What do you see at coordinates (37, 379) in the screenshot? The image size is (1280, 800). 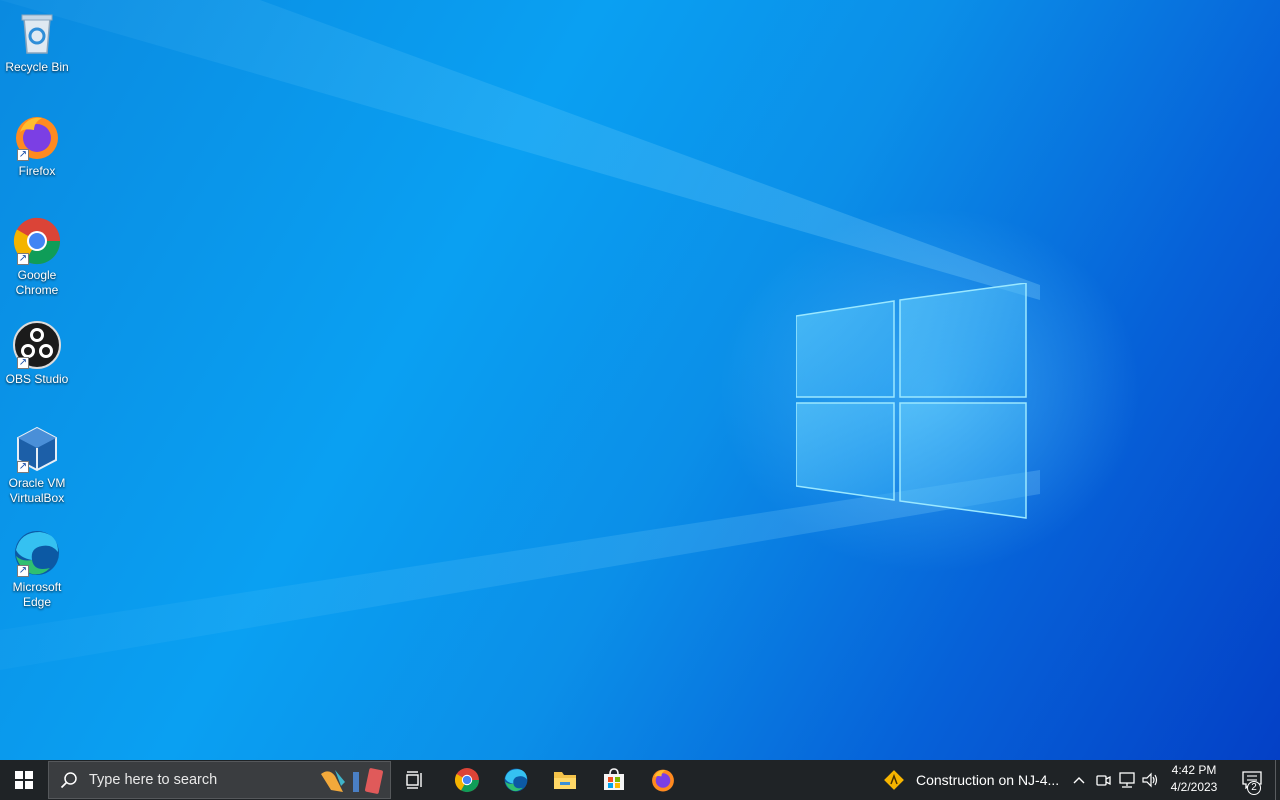 I see `desktop-icon-label: OBS Studio` at bounding box center [37, 379].